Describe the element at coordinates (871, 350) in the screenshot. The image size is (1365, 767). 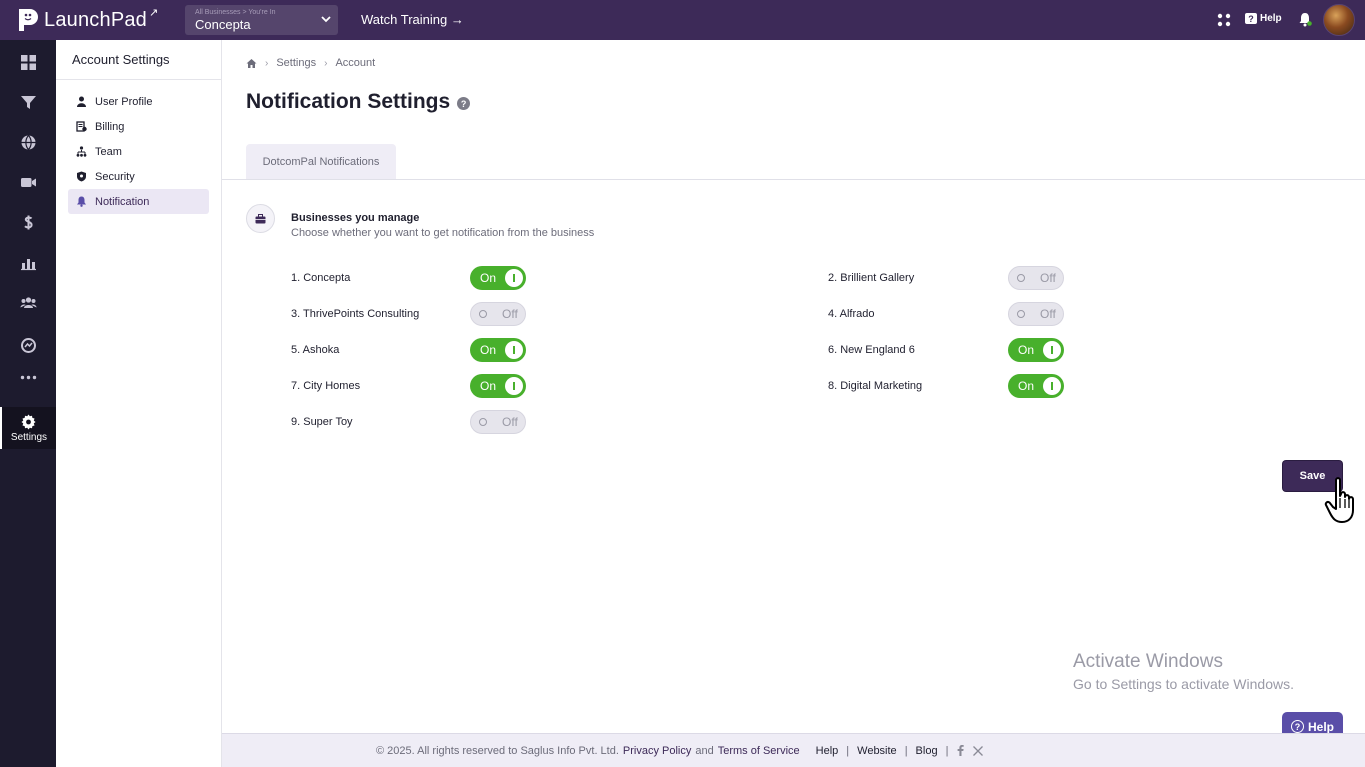
I see `business-name: 6. New England 6` at that location.